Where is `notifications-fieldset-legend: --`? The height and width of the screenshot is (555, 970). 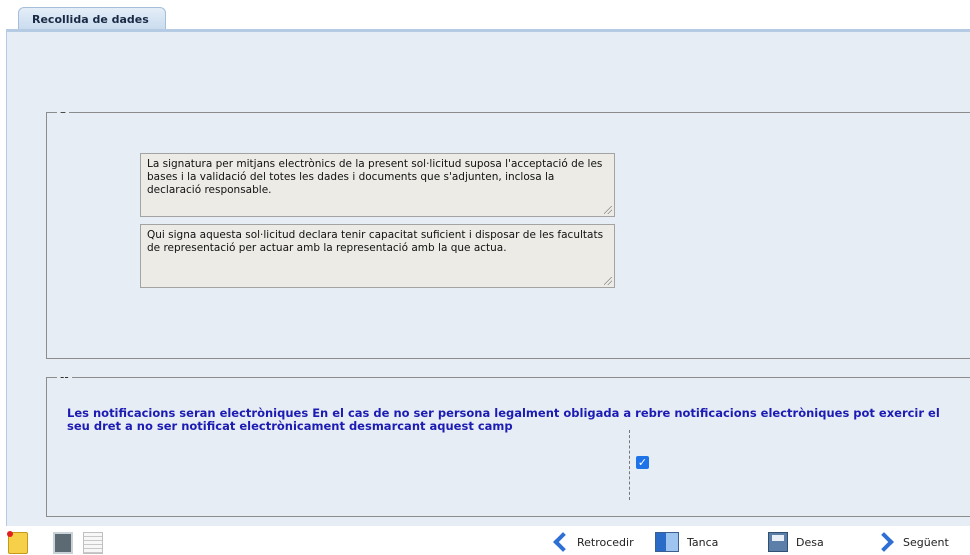 notifications-fieldset-legend: -- is located at coordinates (64, 377).